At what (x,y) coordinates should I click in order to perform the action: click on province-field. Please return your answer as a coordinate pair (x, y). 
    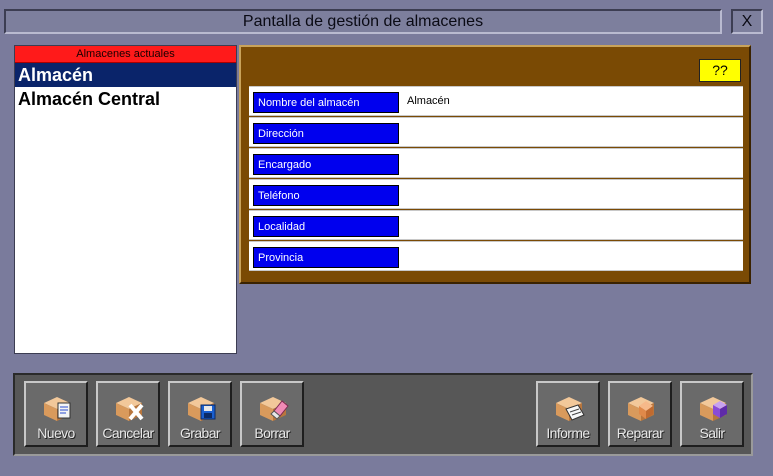
    Looking at the image, I should click on (572, 256).